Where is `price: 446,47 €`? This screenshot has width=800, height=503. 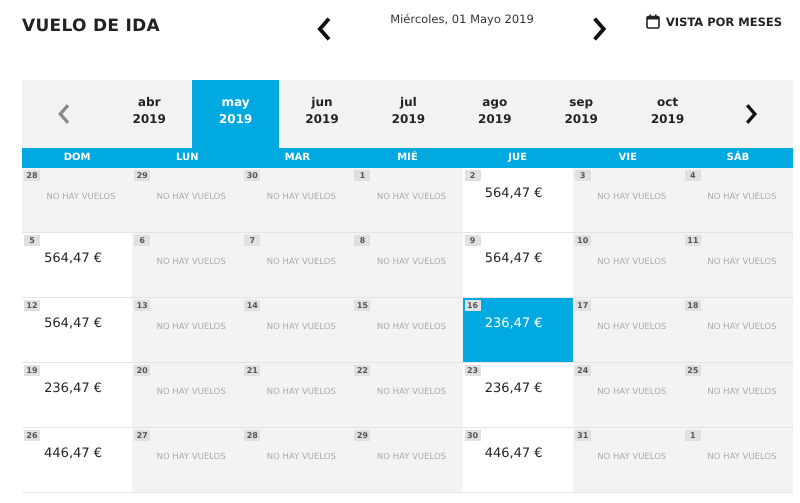
price: 446,47 € is located at coordinates (73, 453).